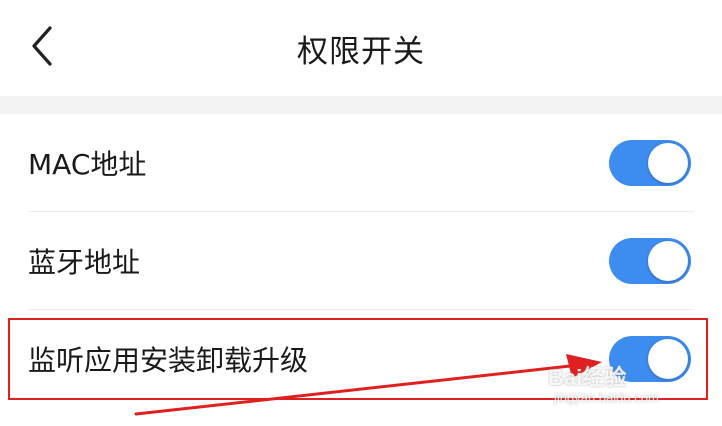  I want to click on mac-address-toggle, so click(650, 163).